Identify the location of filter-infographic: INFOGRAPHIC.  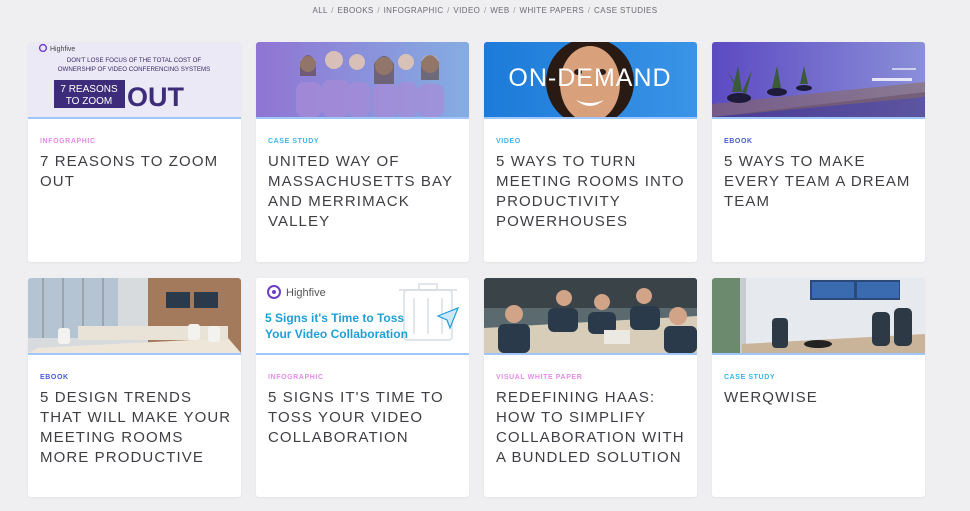
(414, 10).